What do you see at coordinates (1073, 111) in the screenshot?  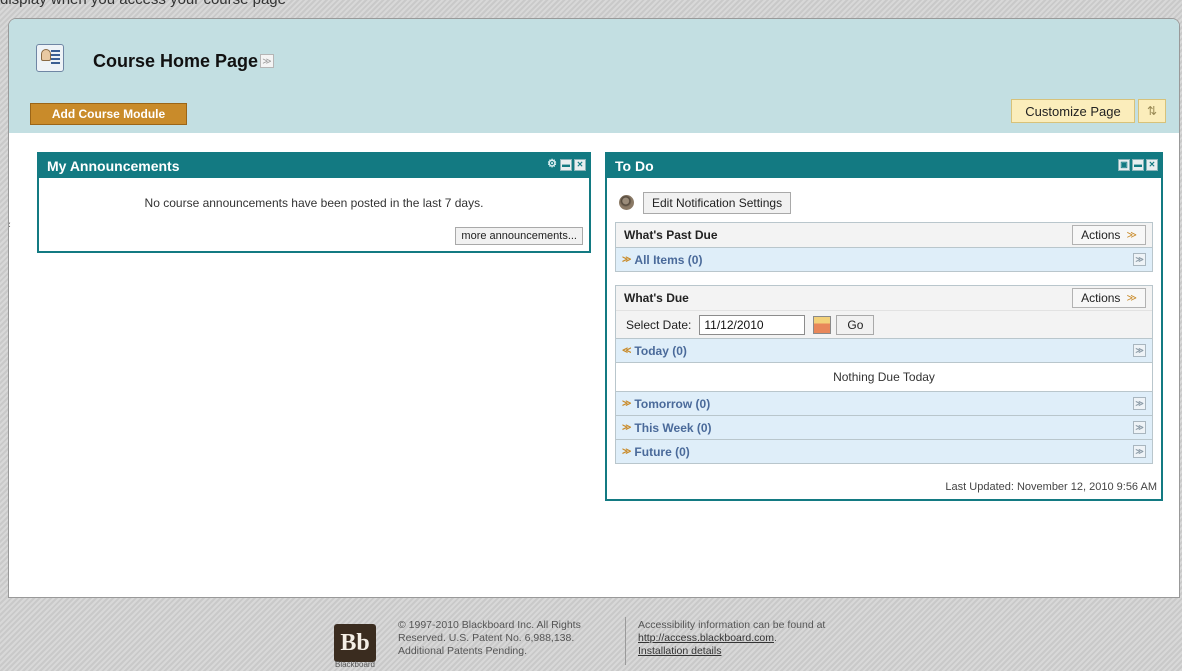 I see `customize-page-button: Customize Page` at bounding box center [1073, 111].